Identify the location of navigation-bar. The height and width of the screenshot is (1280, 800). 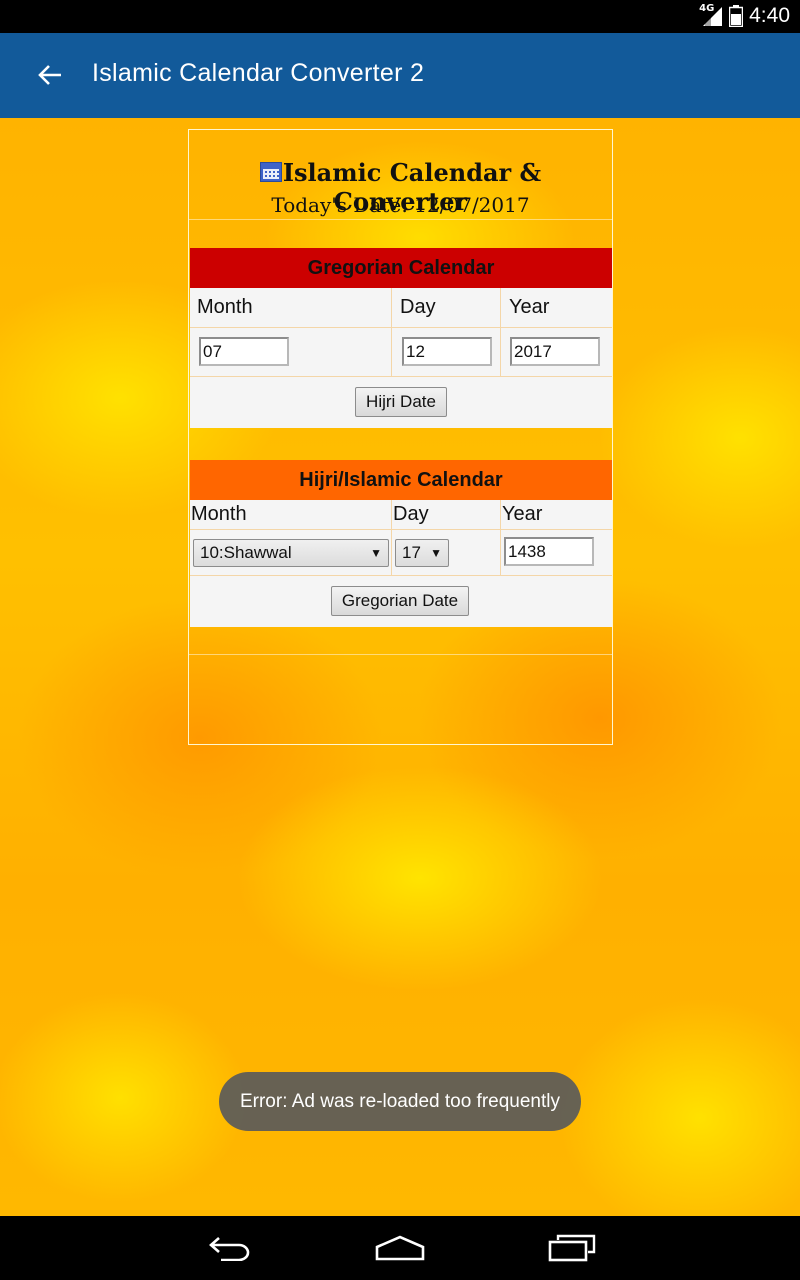
(400, 1248).